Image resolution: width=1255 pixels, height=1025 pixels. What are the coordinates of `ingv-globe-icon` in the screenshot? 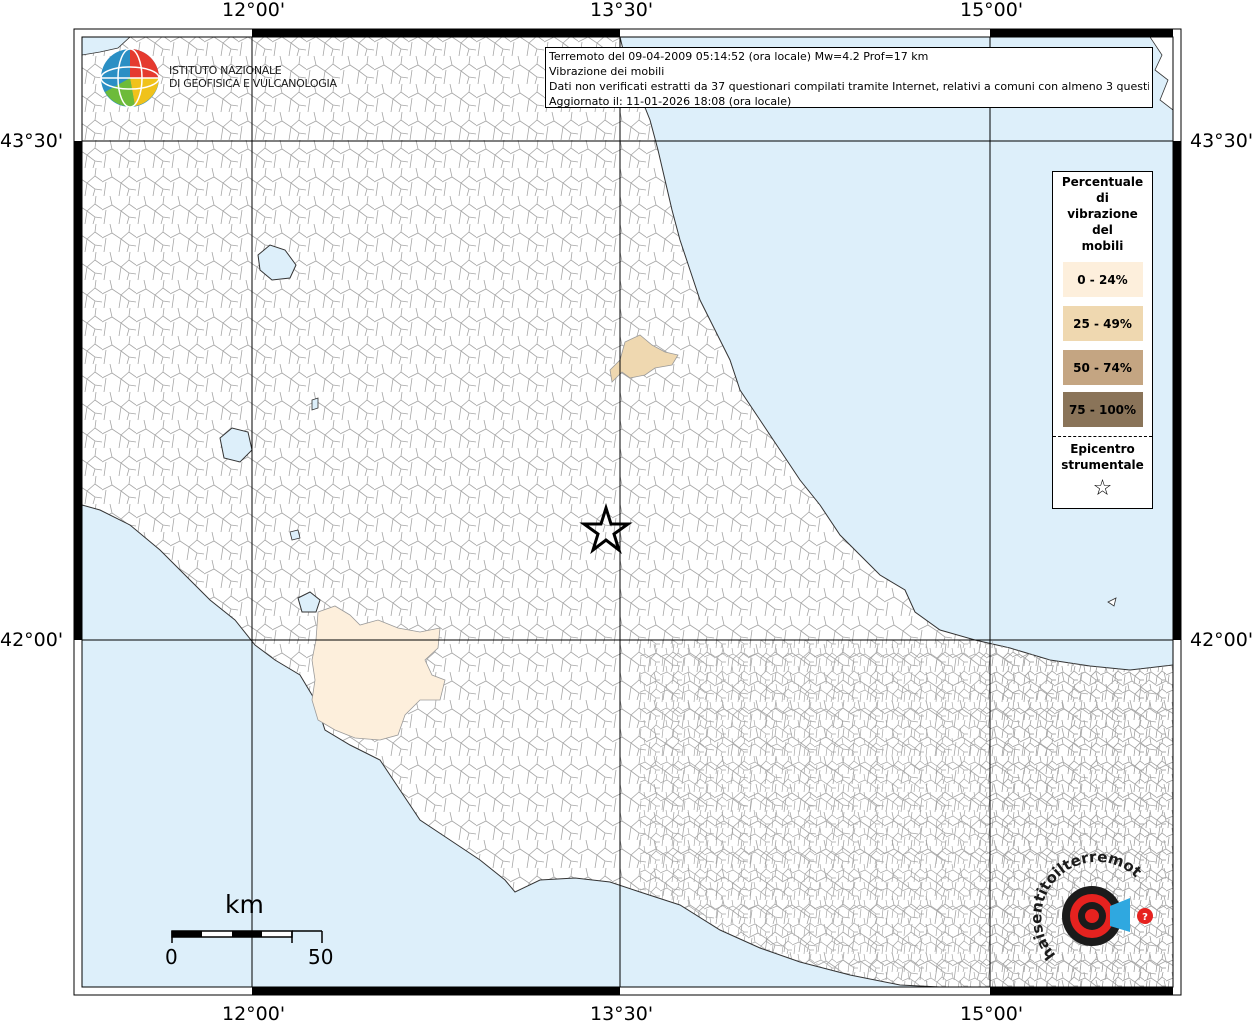 It's located at (130, 78).